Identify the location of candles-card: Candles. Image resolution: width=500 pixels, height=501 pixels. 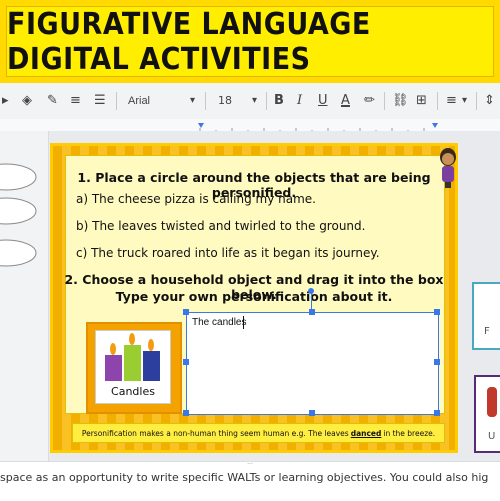
(133, 367).